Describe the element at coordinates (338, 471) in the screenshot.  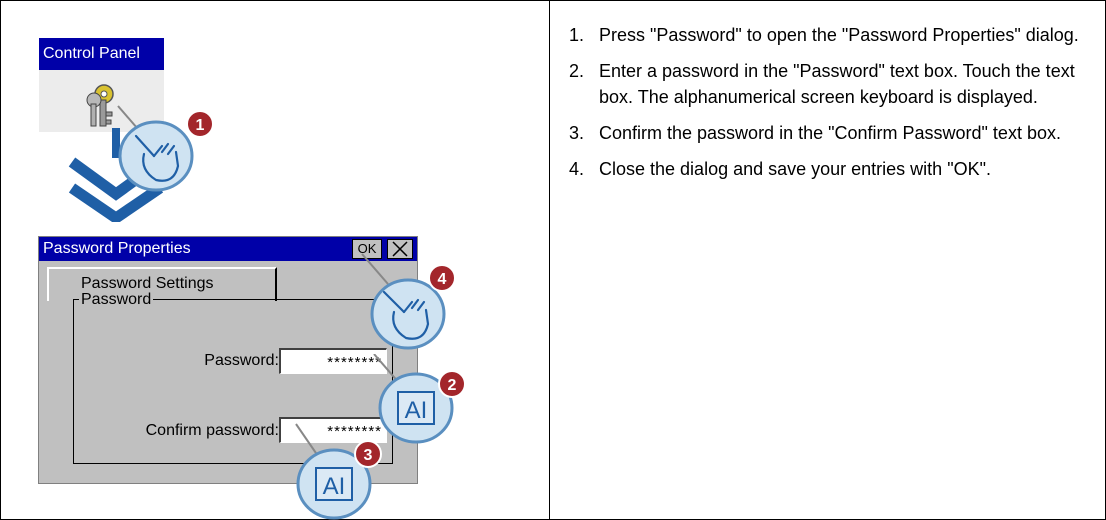
I see `callout-3: AI 3` at that location.